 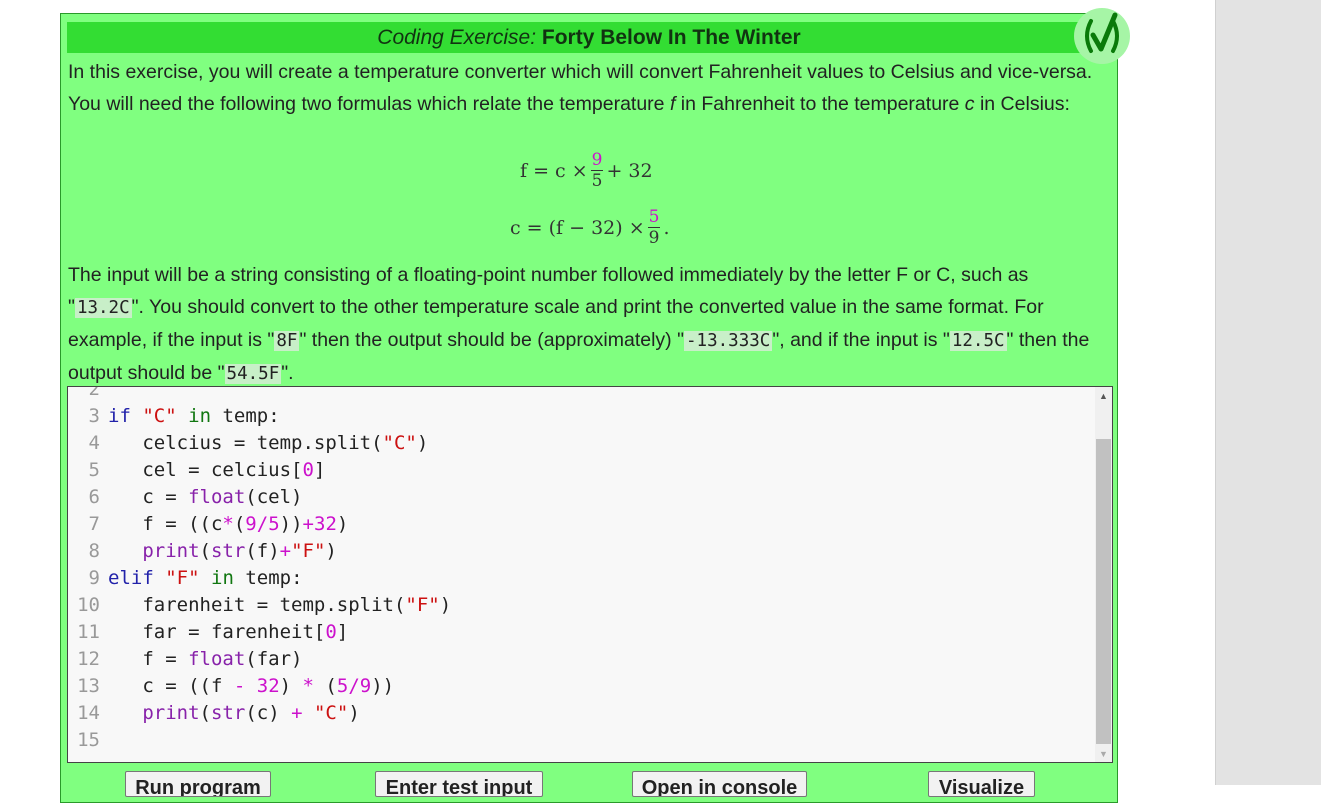 I want to click on code-line: 8 print(str (f) + "F"), so click(x=259, y=550).